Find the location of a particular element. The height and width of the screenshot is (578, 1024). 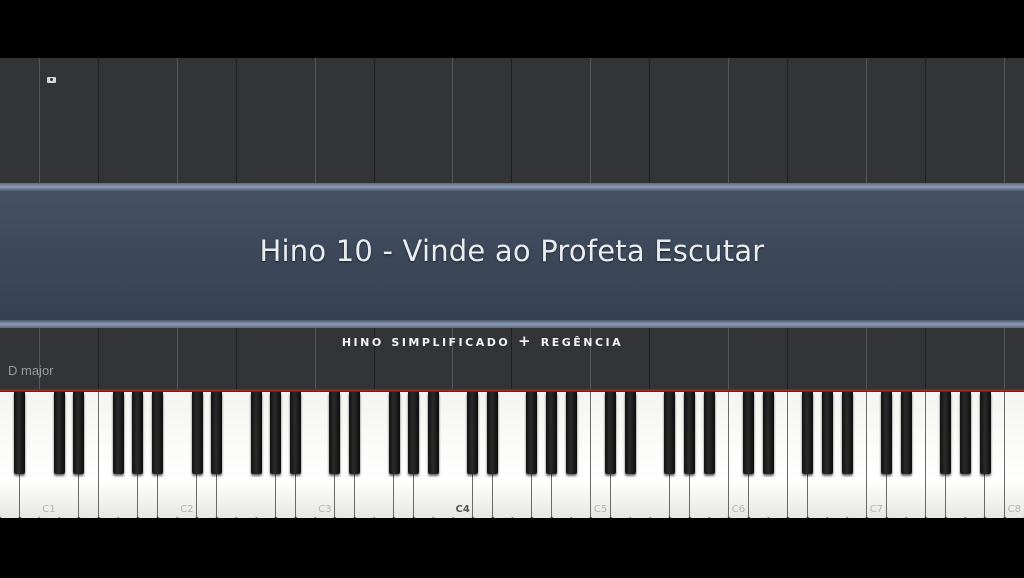

octave-label: C2 is located at coordinates (187, 509).